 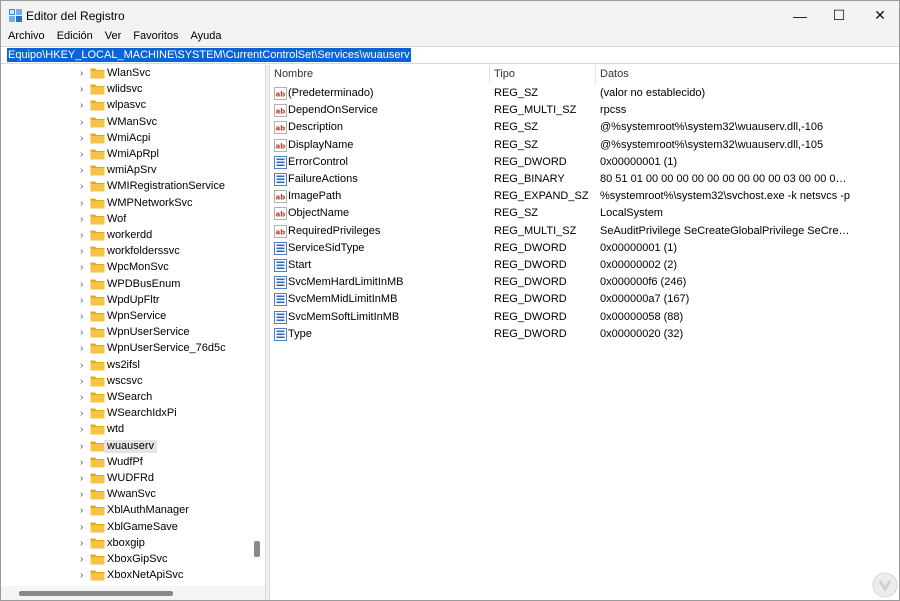 What do you see at coordinates (132, 170) in the screenshot?
I see `tree-item-label: wmiApSrv` at bounding box center [132, 170].